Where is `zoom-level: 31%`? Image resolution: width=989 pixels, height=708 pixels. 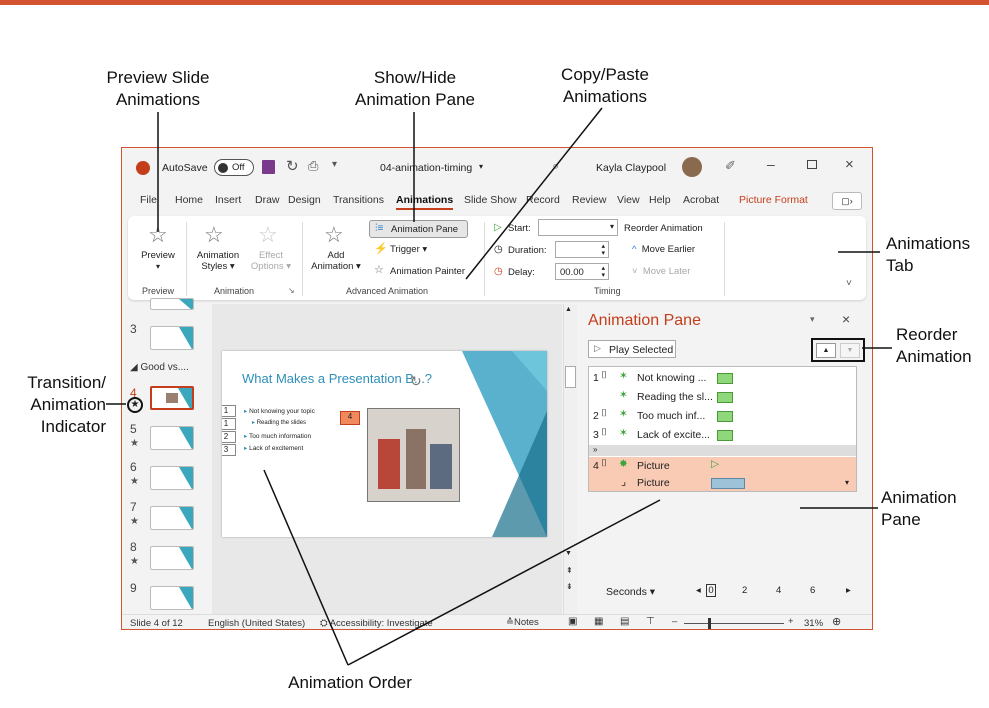 zoom-level: 31% is located at coordinates (813, 623).